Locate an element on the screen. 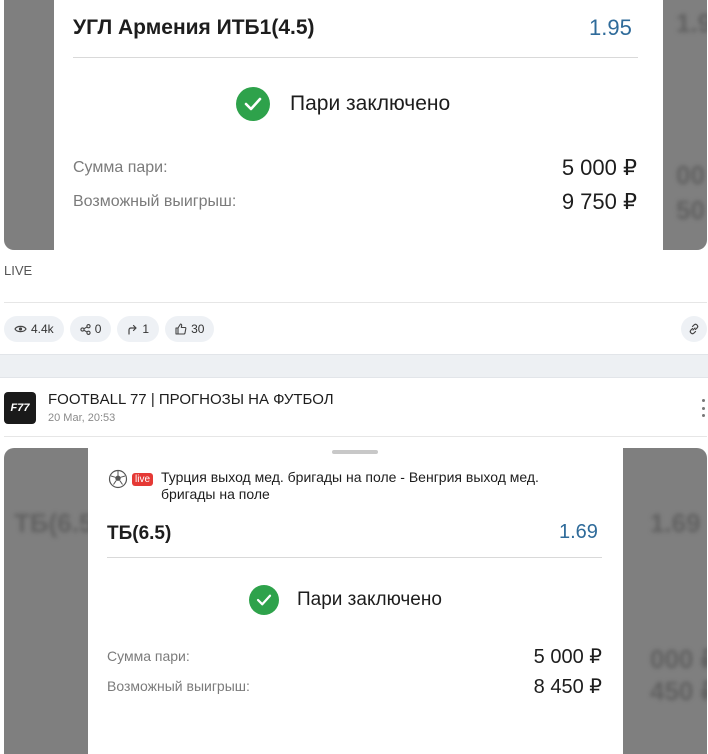  link-icon is located at coordinates (694, 329).